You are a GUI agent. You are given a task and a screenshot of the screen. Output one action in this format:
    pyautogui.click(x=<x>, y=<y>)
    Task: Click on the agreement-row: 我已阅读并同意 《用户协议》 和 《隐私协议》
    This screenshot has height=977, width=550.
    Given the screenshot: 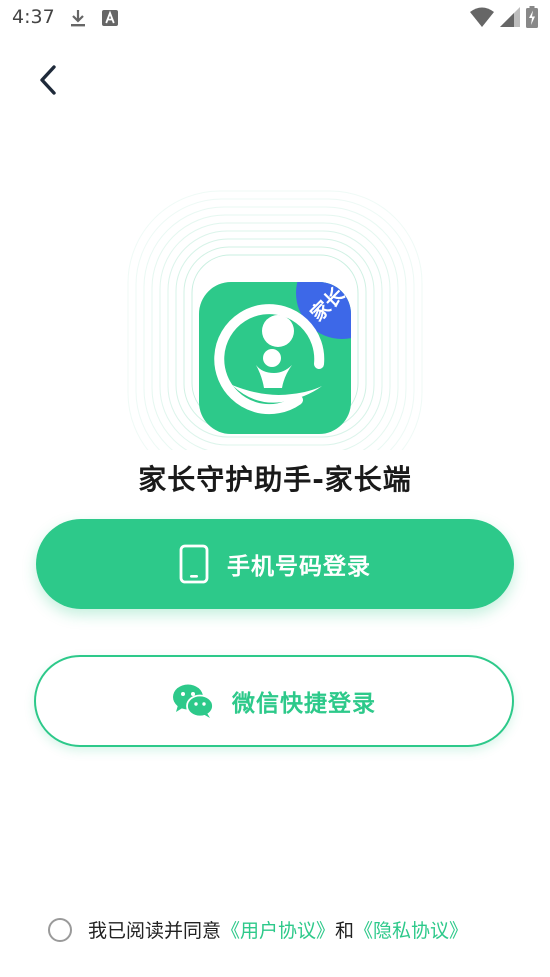 What is the action you would take?
    pyautogui.click(x=258, y=929)
    